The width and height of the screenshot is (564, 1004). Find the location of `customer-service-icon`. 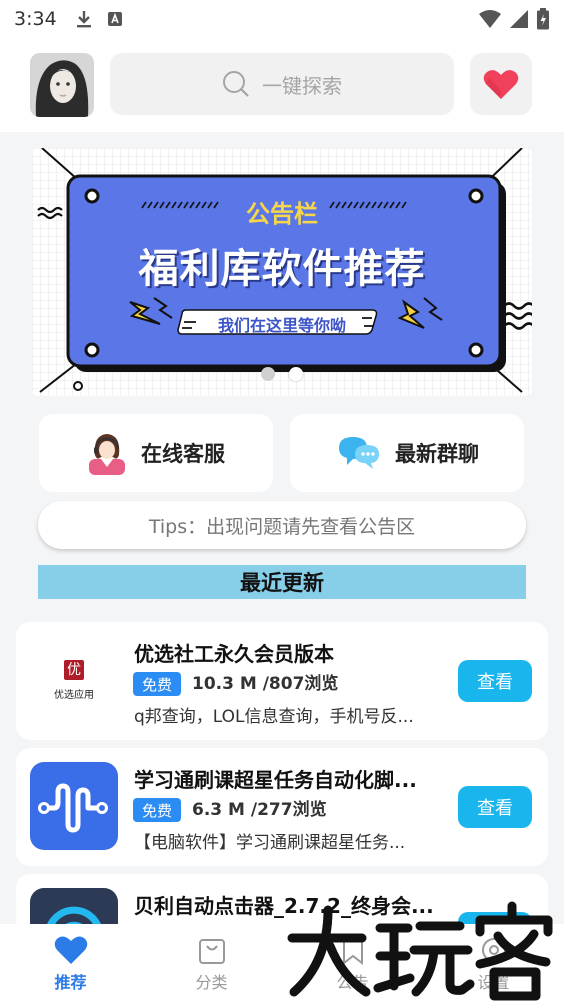

customer-service-icon is located at coordinates (107, 454).